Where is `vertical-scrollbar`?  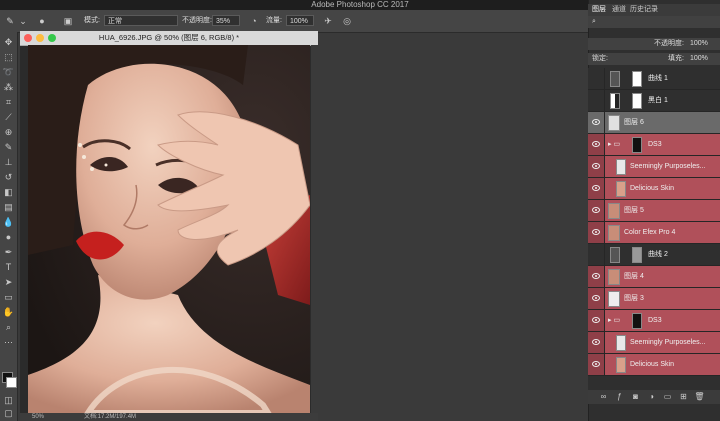
vertical-scrollbar is located at coordinates (314, 229).